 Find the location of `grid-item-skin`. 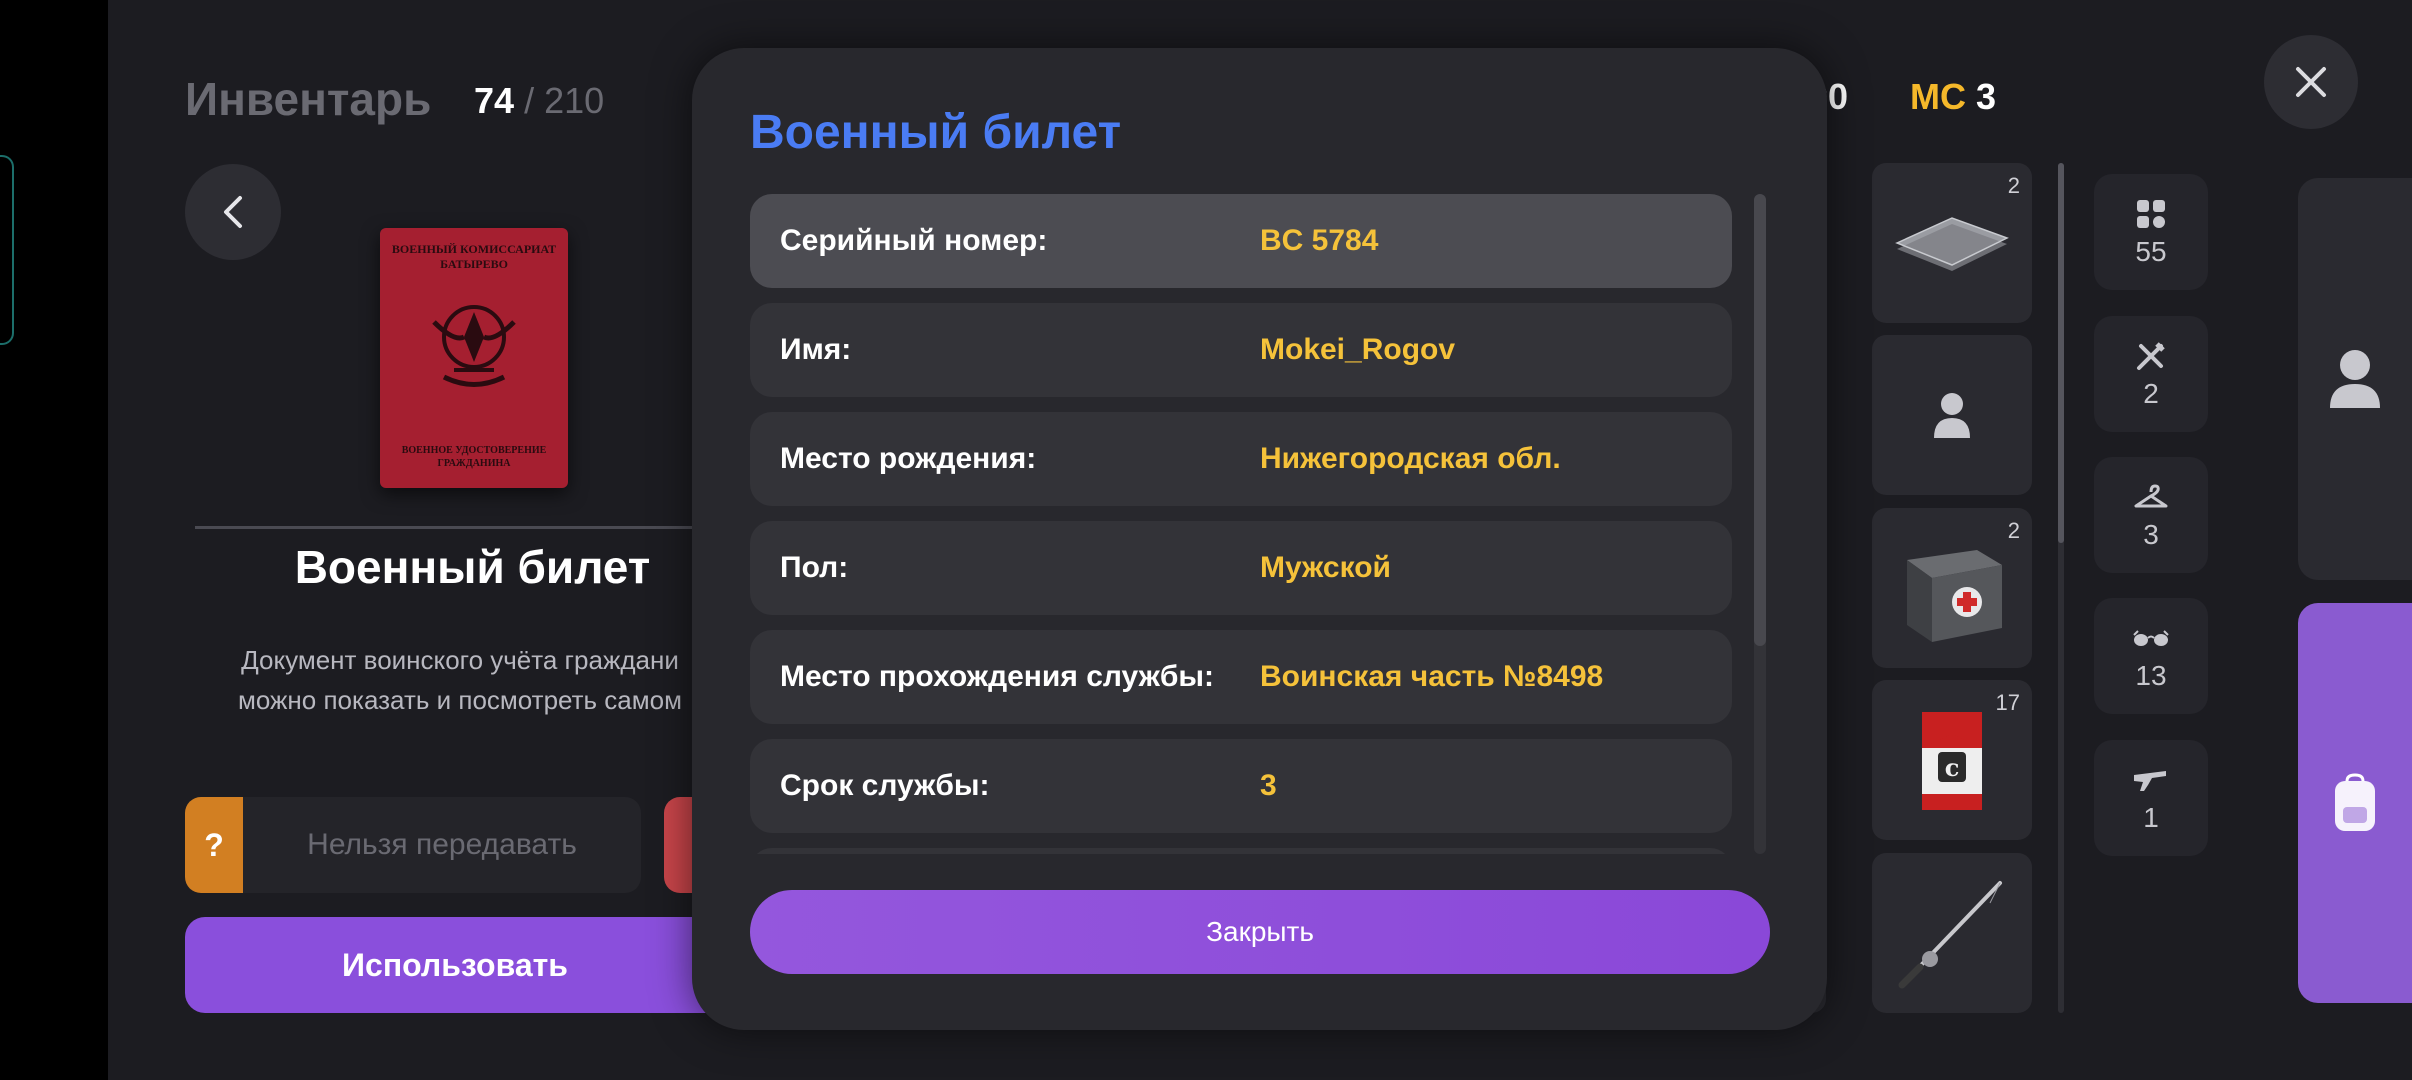

grid-item-skin is located at coordinates (1952, 415).